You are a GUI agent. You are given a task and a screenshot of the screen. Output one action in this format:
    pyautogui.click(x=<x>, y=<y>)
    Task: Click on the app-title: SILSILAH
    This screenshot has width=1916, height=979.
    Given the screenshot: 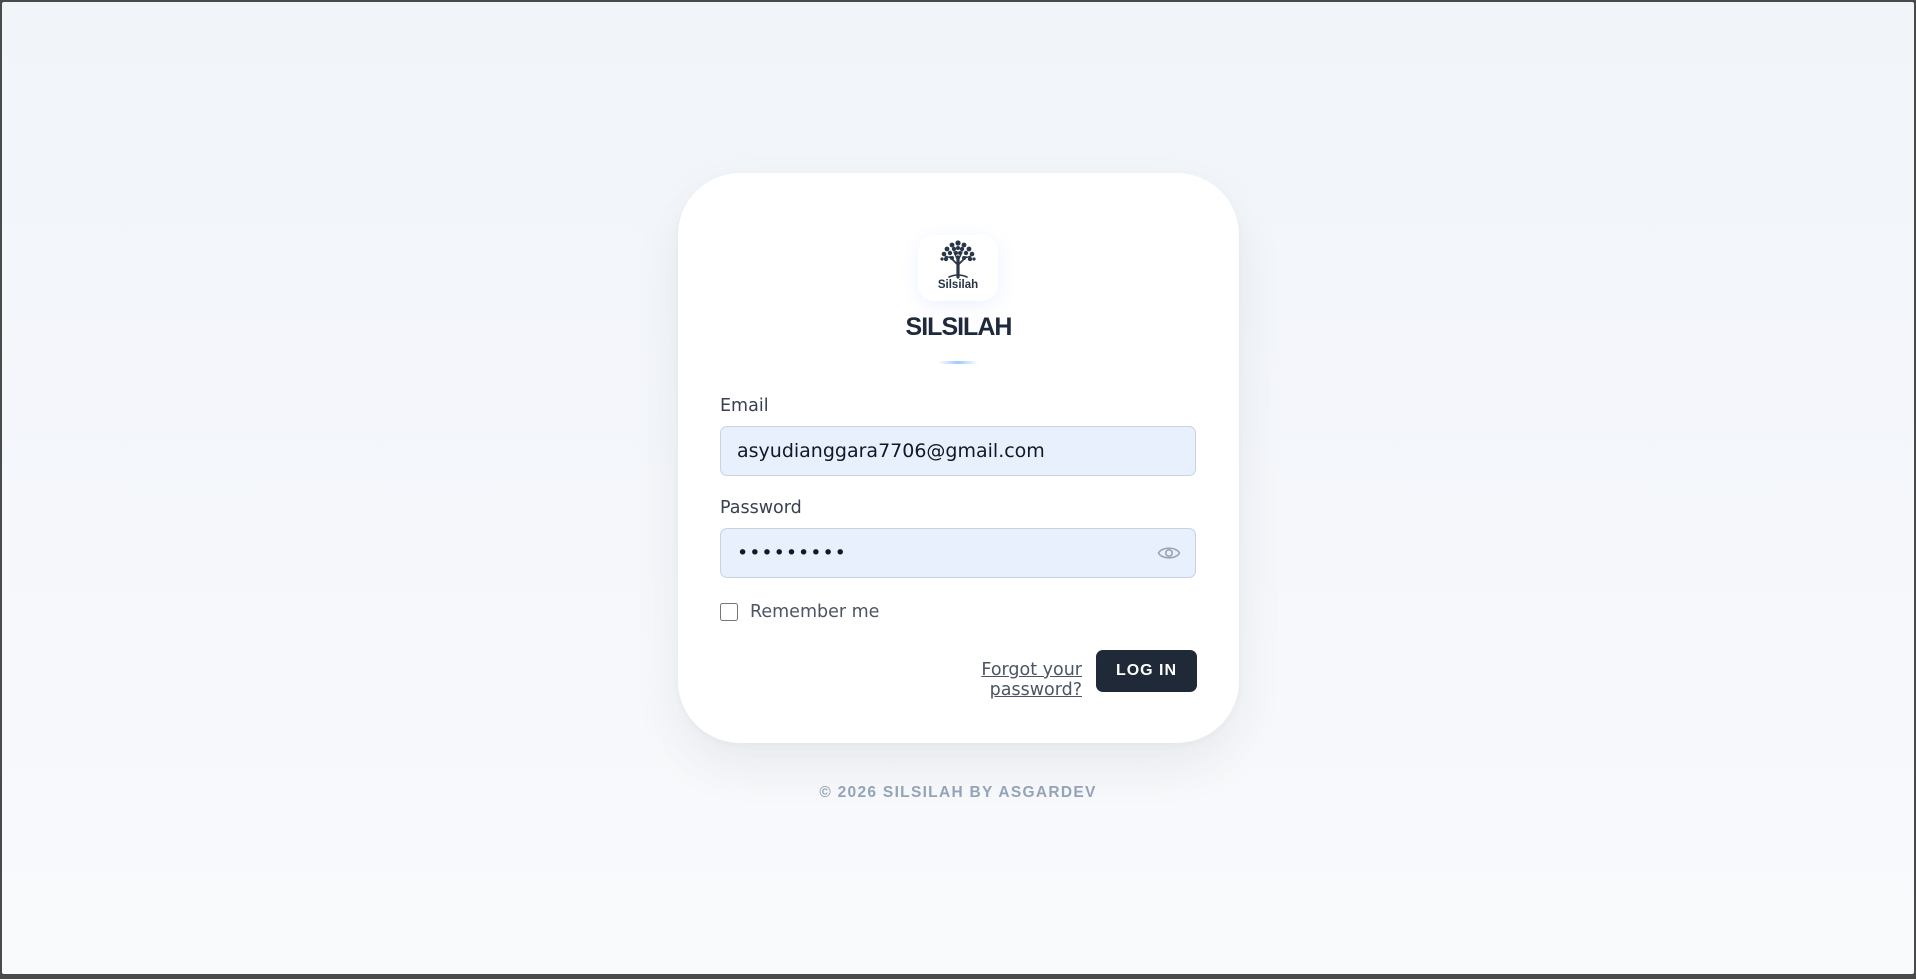 What is the action you would take?
    pyautogui.click(x=959, y=327)
    